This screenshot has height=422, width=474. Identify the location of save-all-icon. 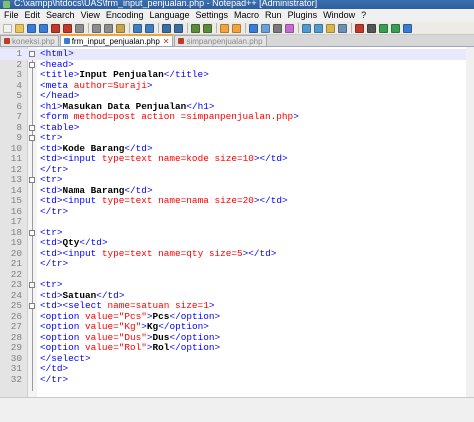
(43, 28).